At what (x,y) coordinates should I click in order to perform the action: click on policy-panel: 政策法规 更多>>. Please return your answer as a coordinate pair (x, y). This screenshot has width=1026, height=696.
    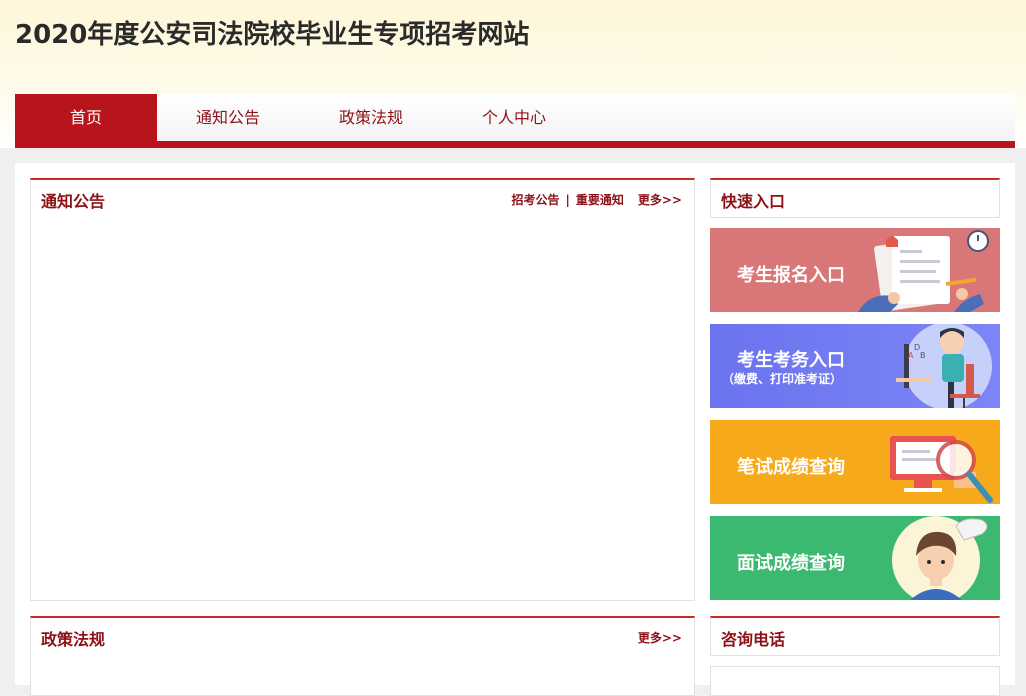
    Looking at the image, I should click on (362, 656).